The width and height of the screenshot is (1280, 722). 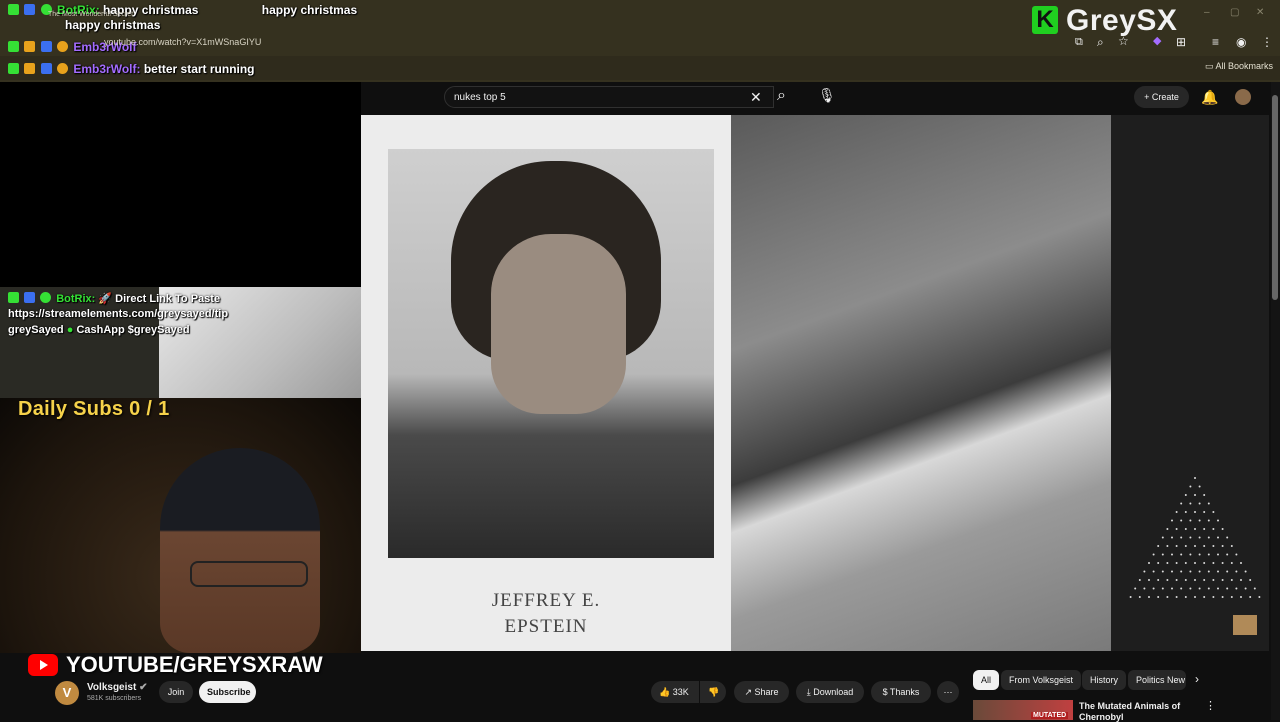 What do you see at coordinates (948, 692) in the screenshot?
I see `more-actions-button: ⋯` at bounding box center [948, 692].